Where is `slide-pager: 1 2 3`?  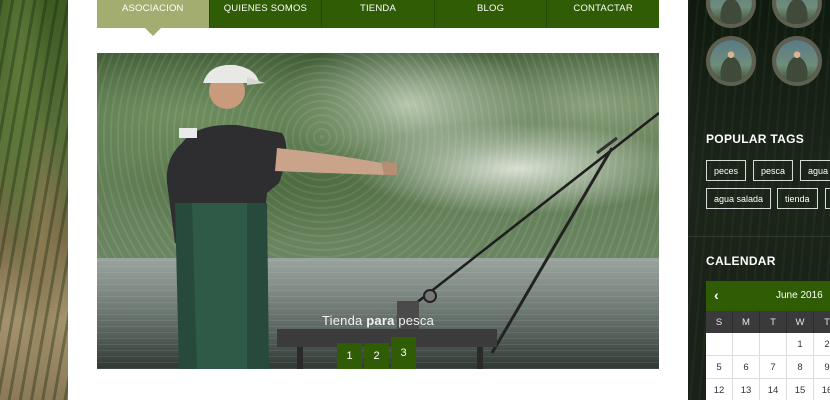
slide-pager: 1 2 3 is located at coordinates (376, 353).